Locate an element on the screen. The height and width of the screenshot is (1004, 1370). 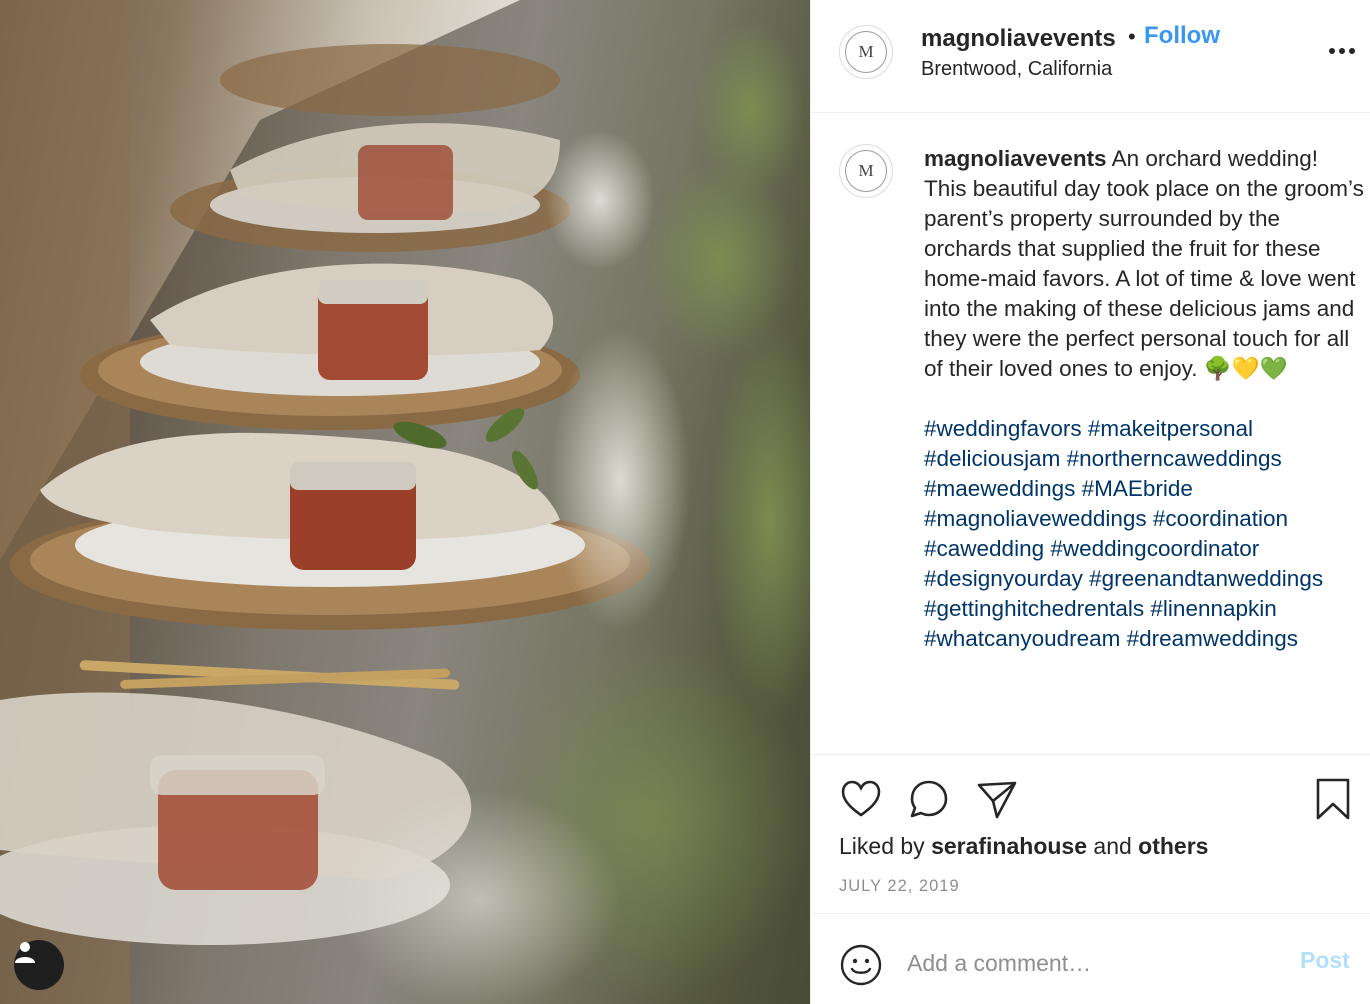
hashtag-link: #MAEbride is located at coordinates (1137, 488).